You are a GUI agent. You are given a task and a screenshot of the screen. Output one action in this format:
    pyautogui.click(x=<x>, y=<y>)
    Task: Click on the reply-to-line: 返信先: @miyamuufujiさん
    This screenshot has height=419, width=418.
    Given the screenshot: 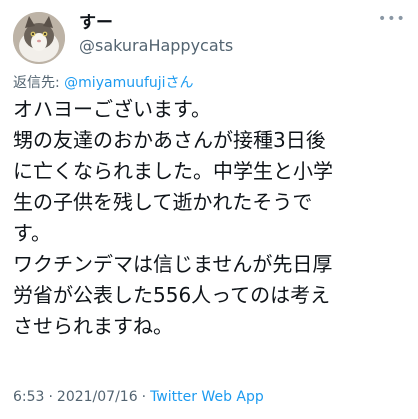 What is the action you would take?
    pyautogui.click(x=103, y=83)
    